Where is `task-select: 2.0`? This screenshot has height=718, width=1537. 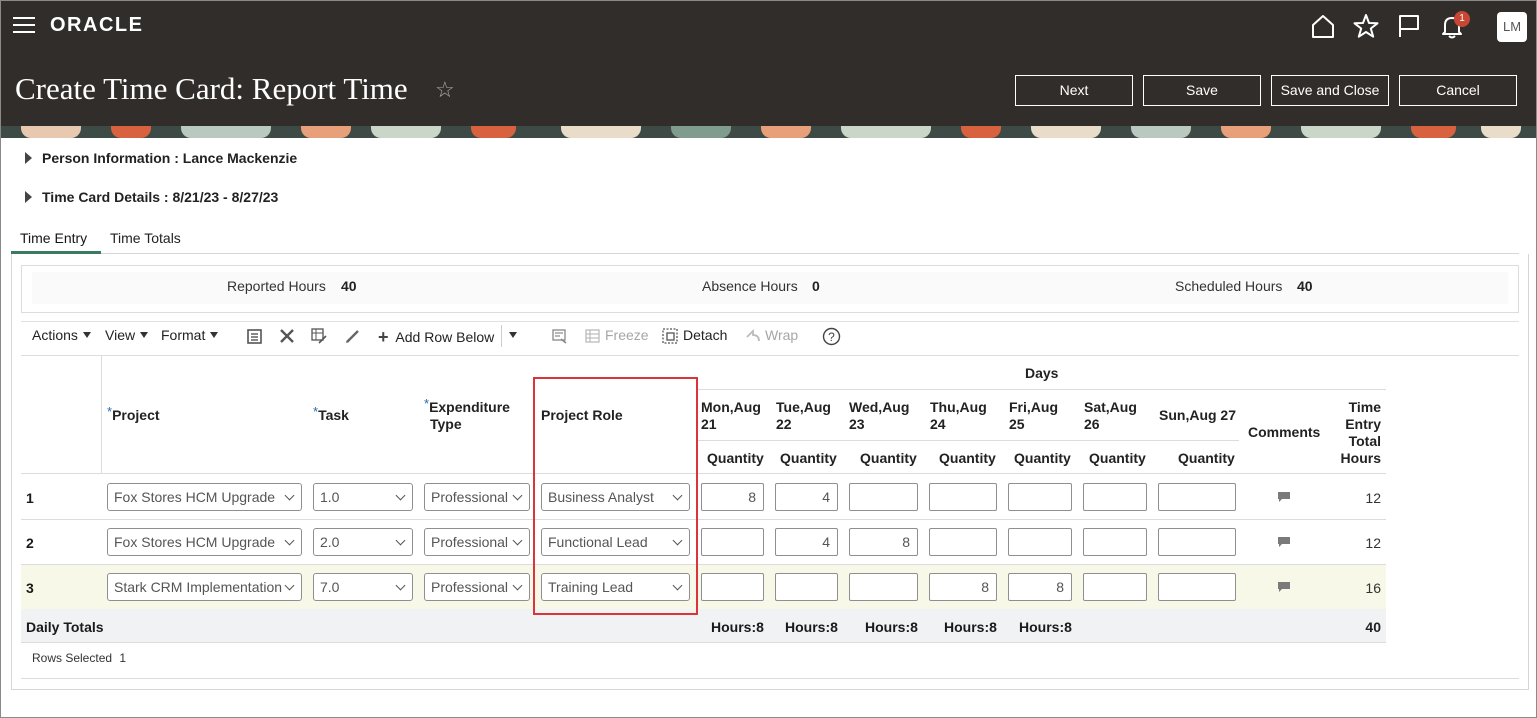 task-select: 2.0 is located at coordinates (363, 542).